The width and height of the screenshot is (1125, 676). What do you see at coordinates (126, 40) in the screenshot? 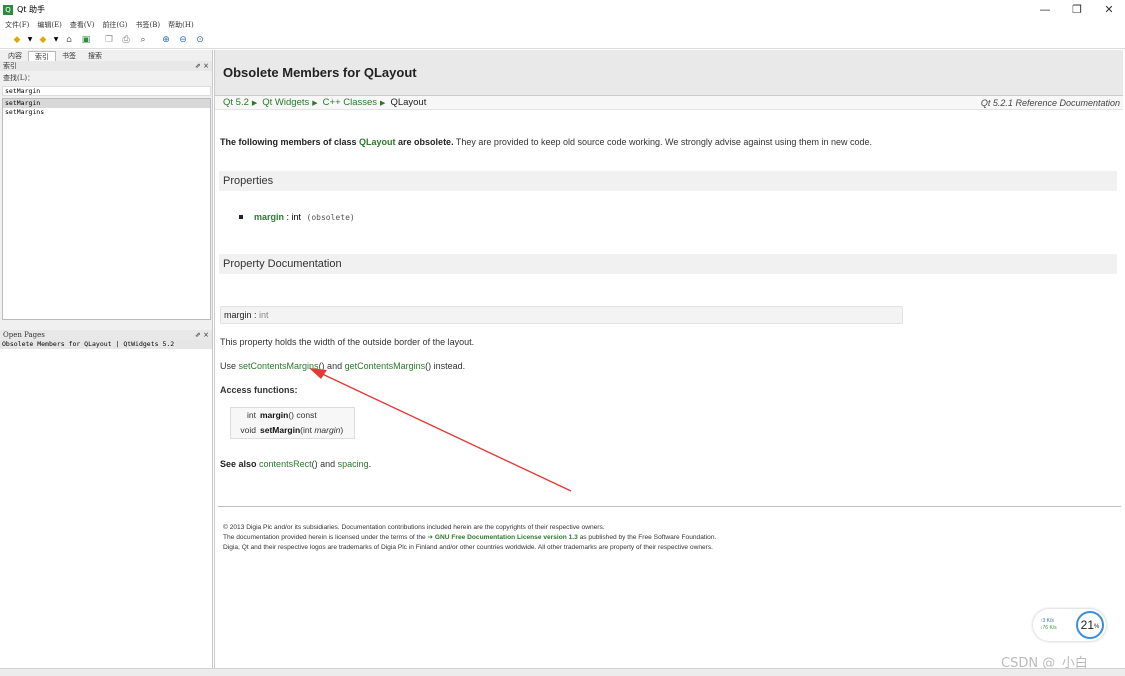
I see `print-icon: ⎙` at bounding box center [126, 40].